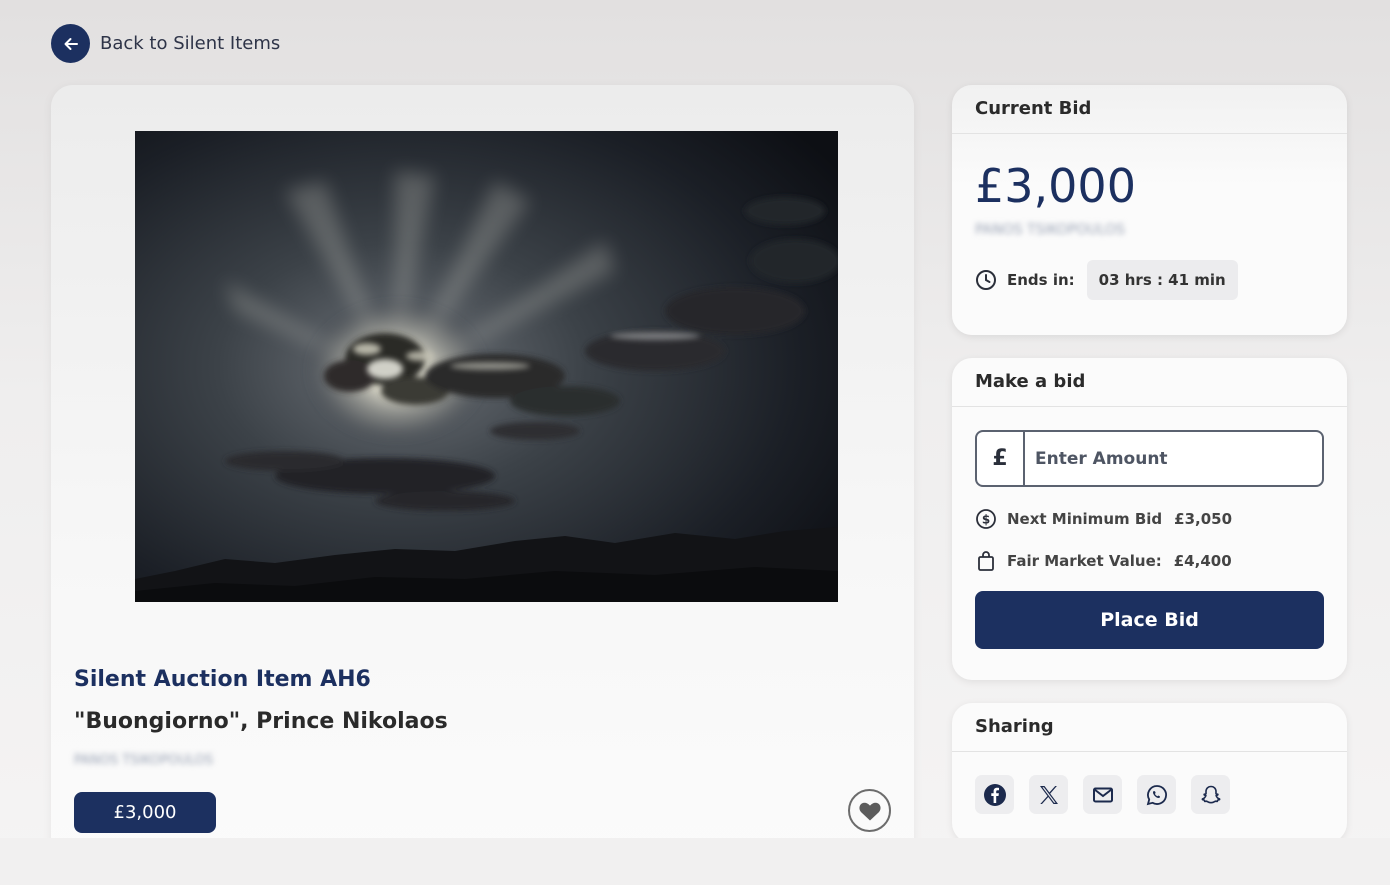 This screenshot has width=1390, height=885. I want to click on fair-market-value-label: Fair Market Value:, so click(1084, 561).